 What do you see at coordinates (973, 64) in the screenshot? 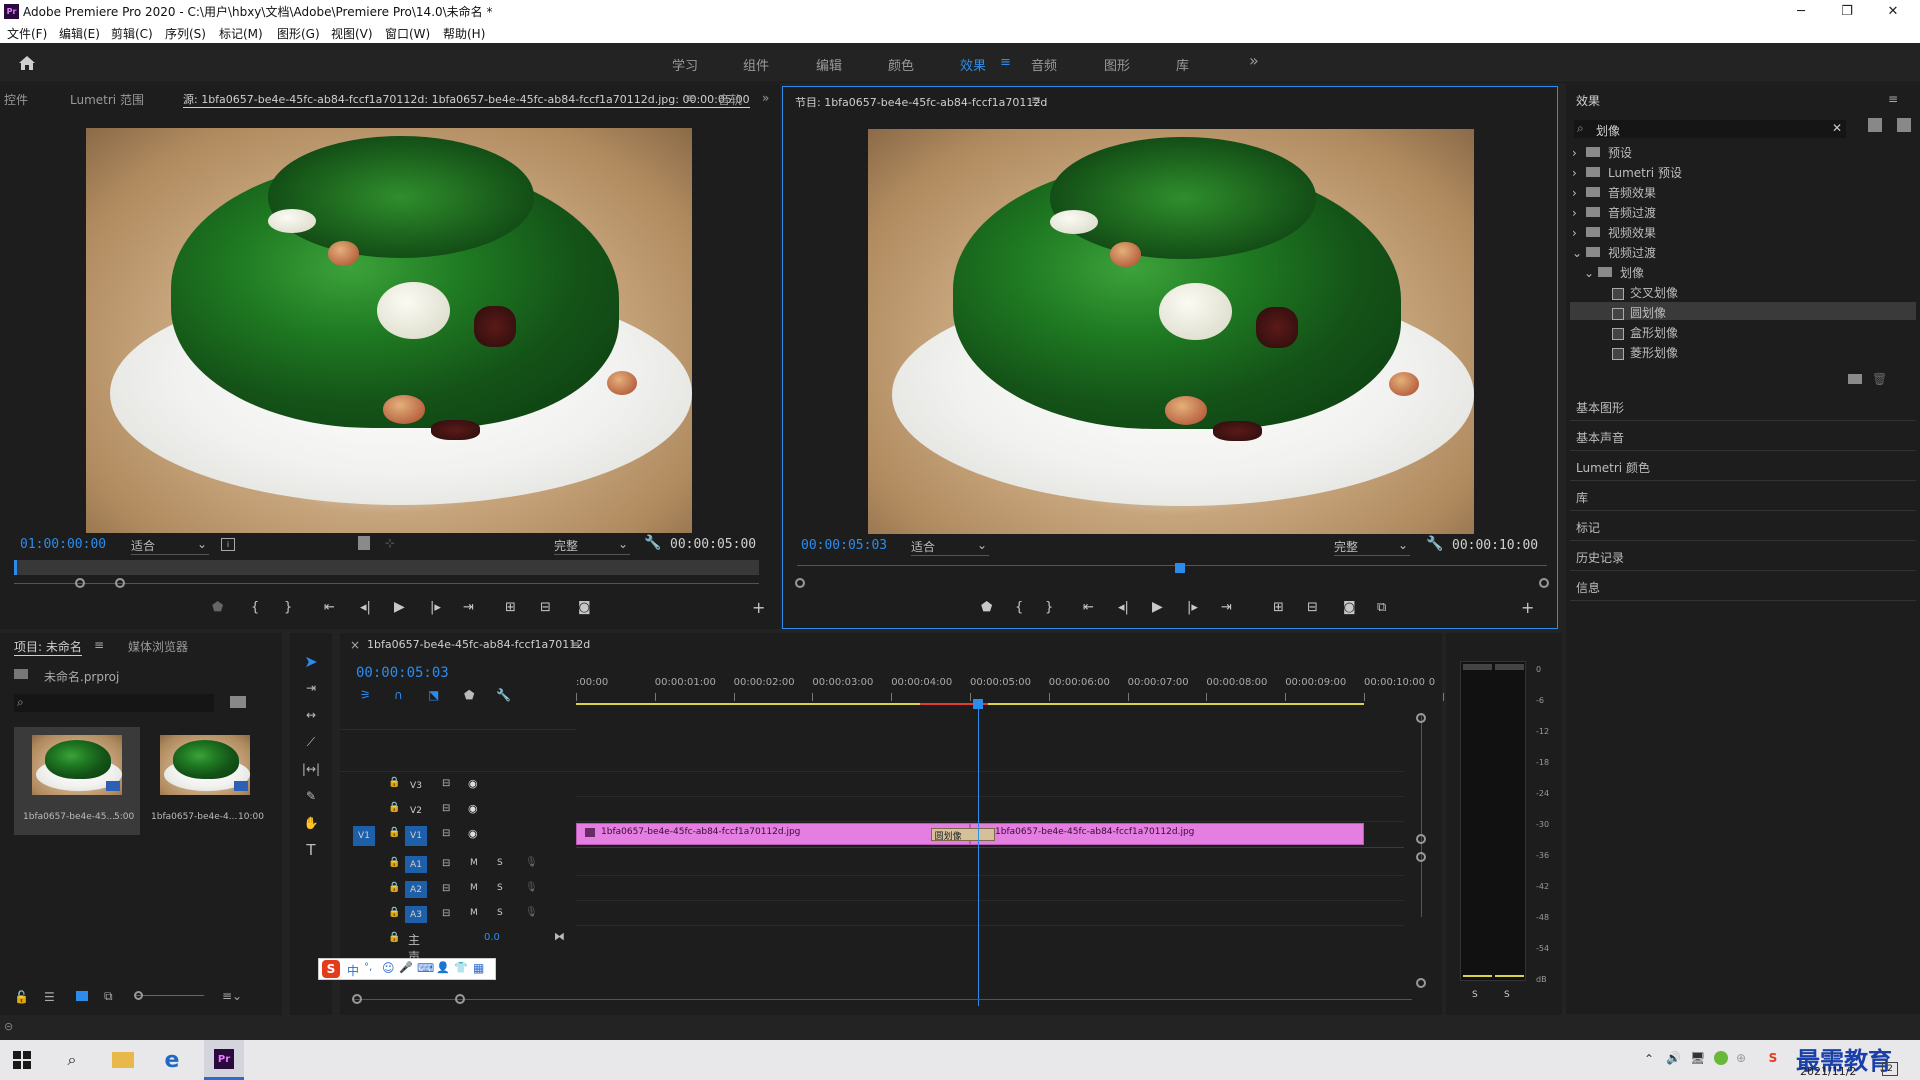
I see `workspace-effects: 效果` at bounding box center [973, 64].